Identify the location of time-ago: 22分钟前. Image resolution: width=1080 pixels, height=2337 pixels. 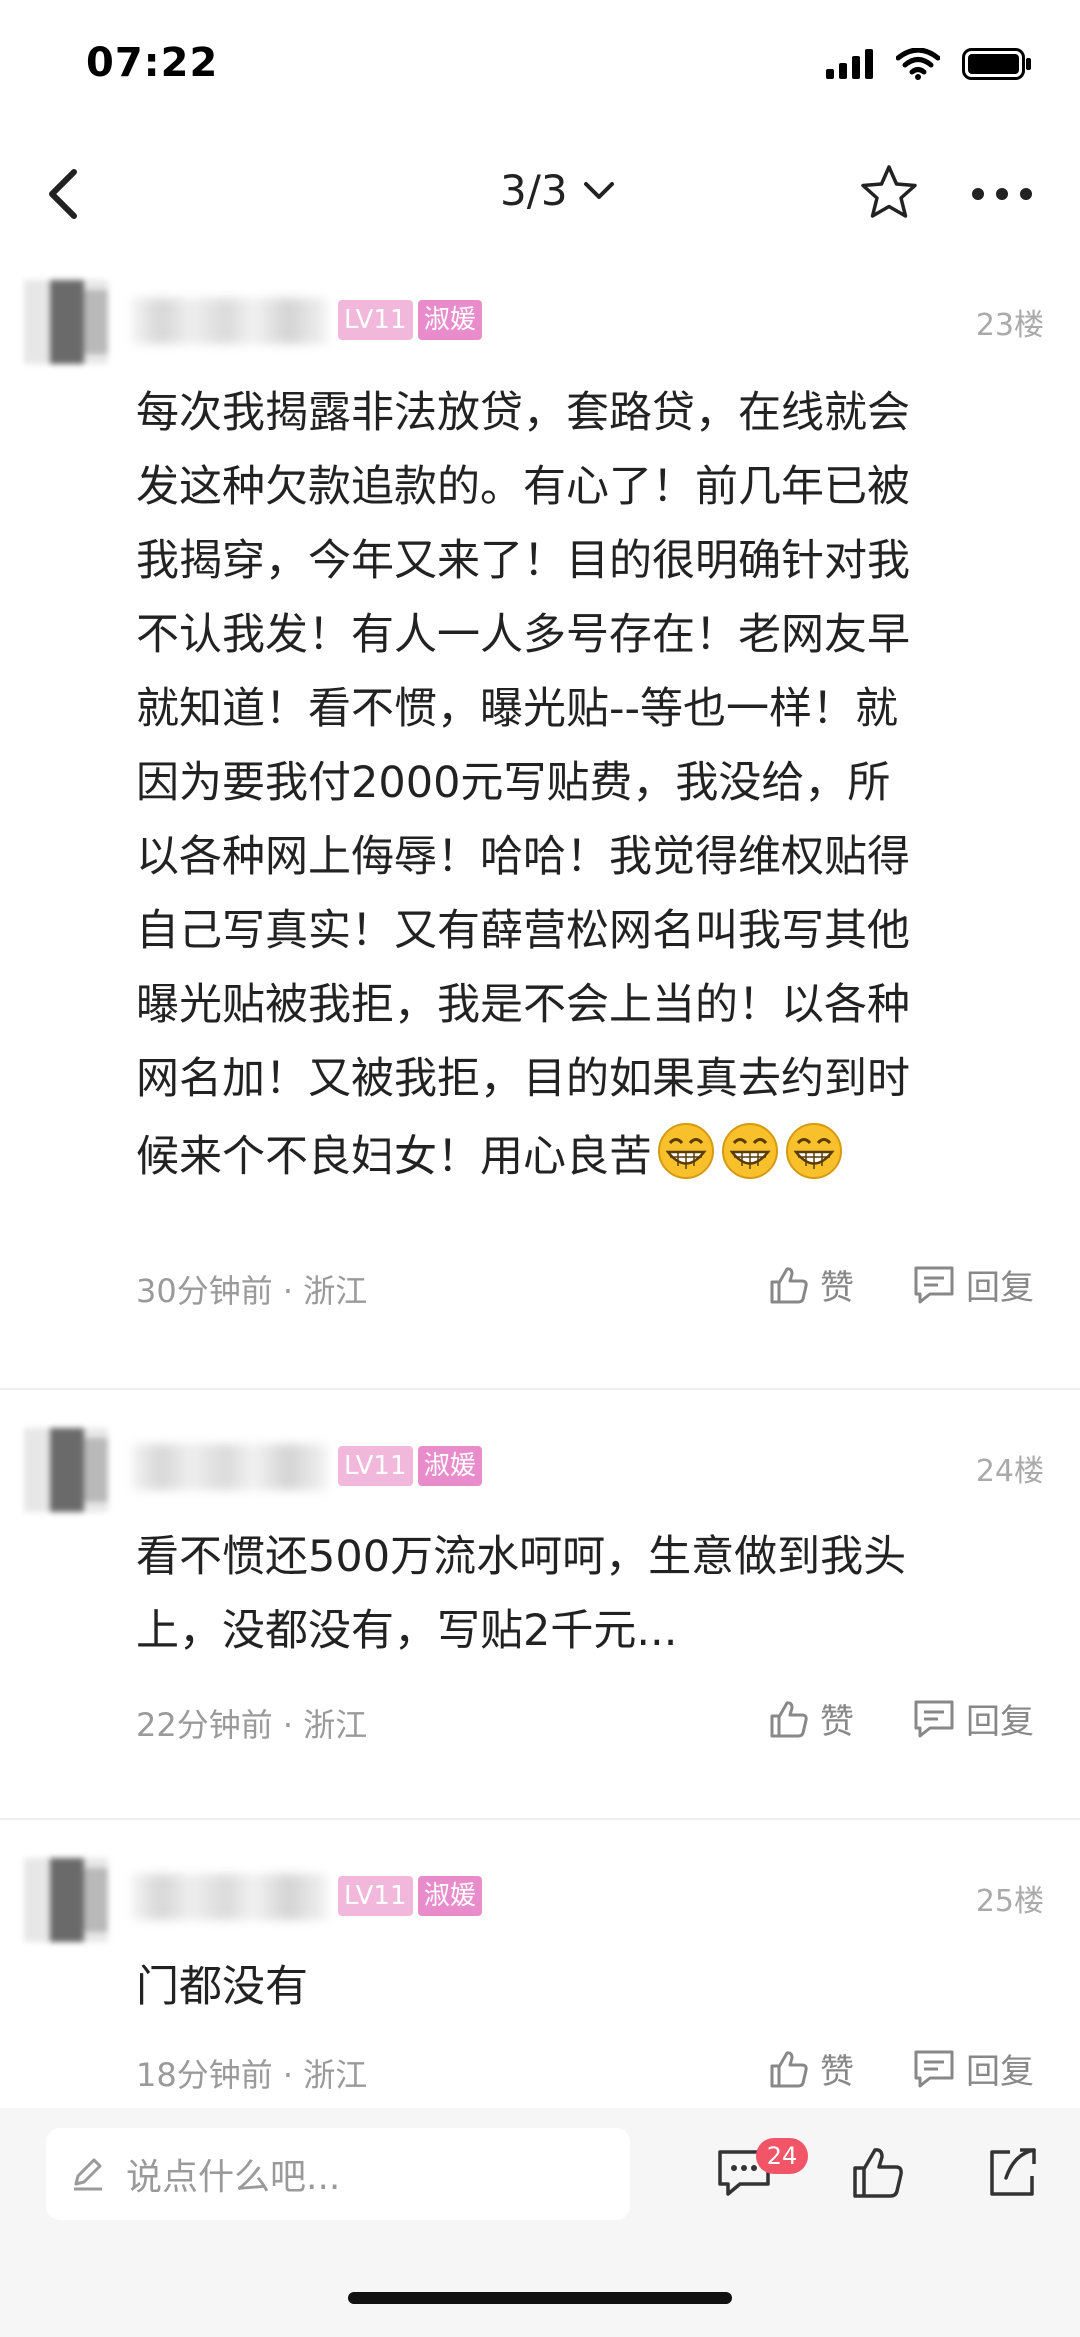
(204, 1725).